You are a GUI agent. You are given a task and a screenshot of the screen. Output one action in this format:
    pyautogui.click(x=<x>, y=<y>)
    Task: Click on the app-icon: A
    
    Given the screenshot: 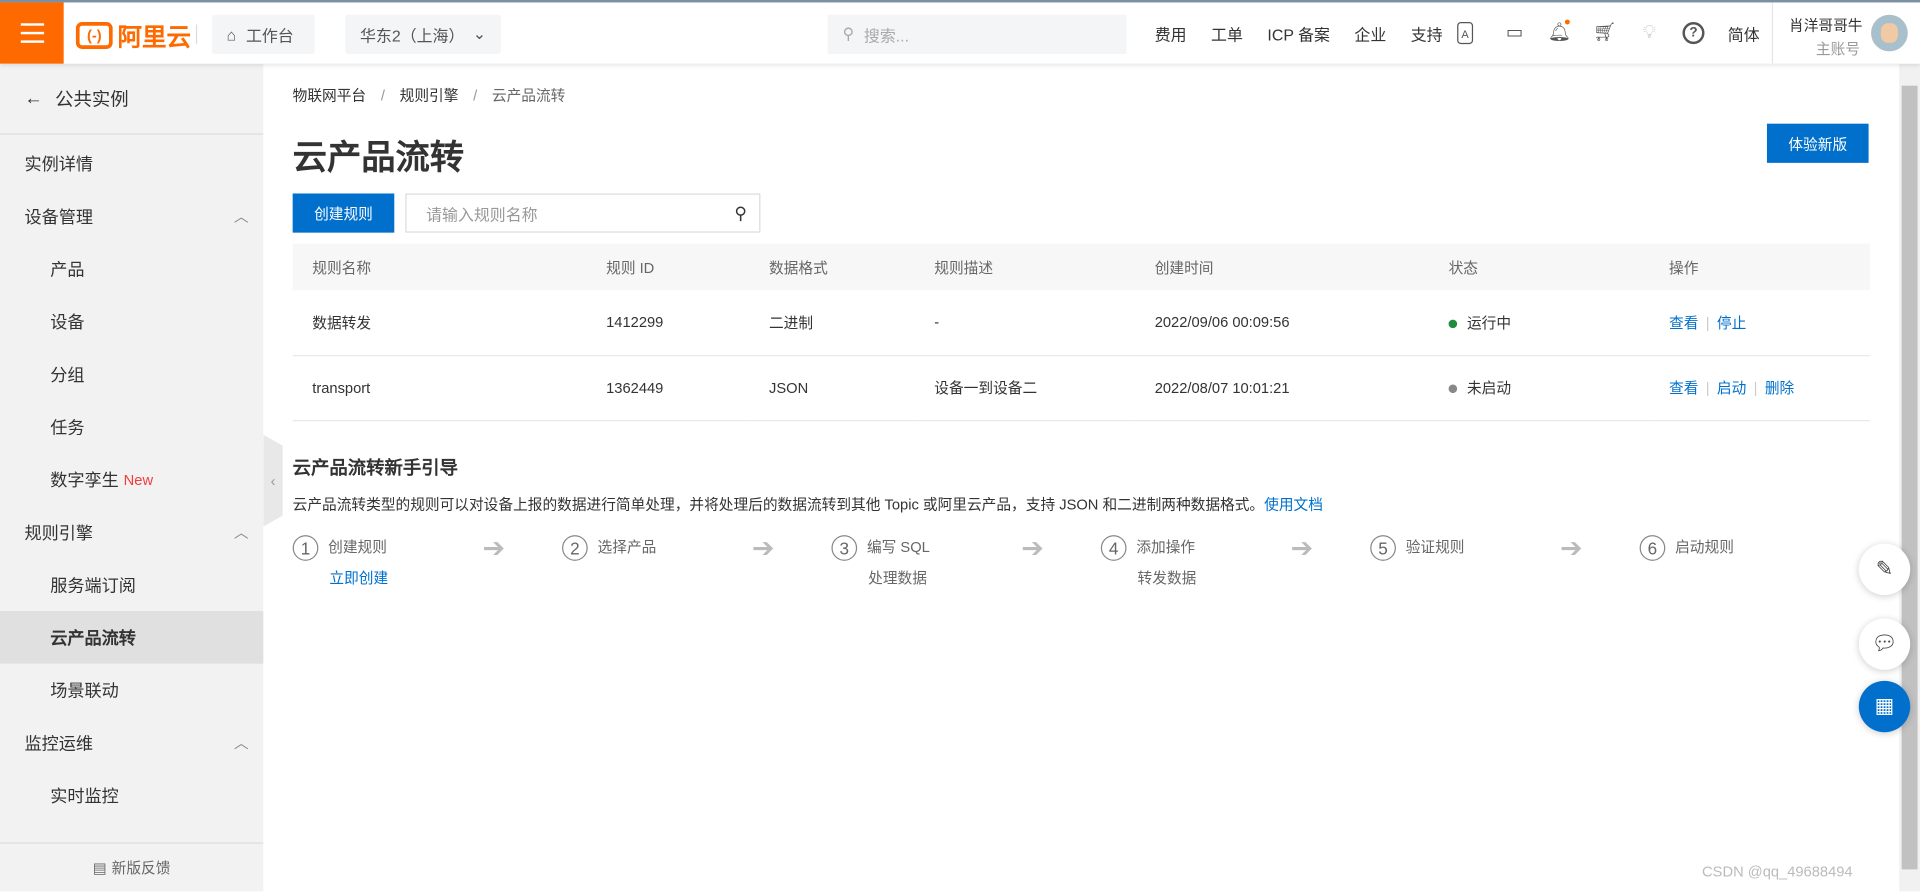 What is the action you would take?
    pyautogui.click(x=1465, y=33)
    